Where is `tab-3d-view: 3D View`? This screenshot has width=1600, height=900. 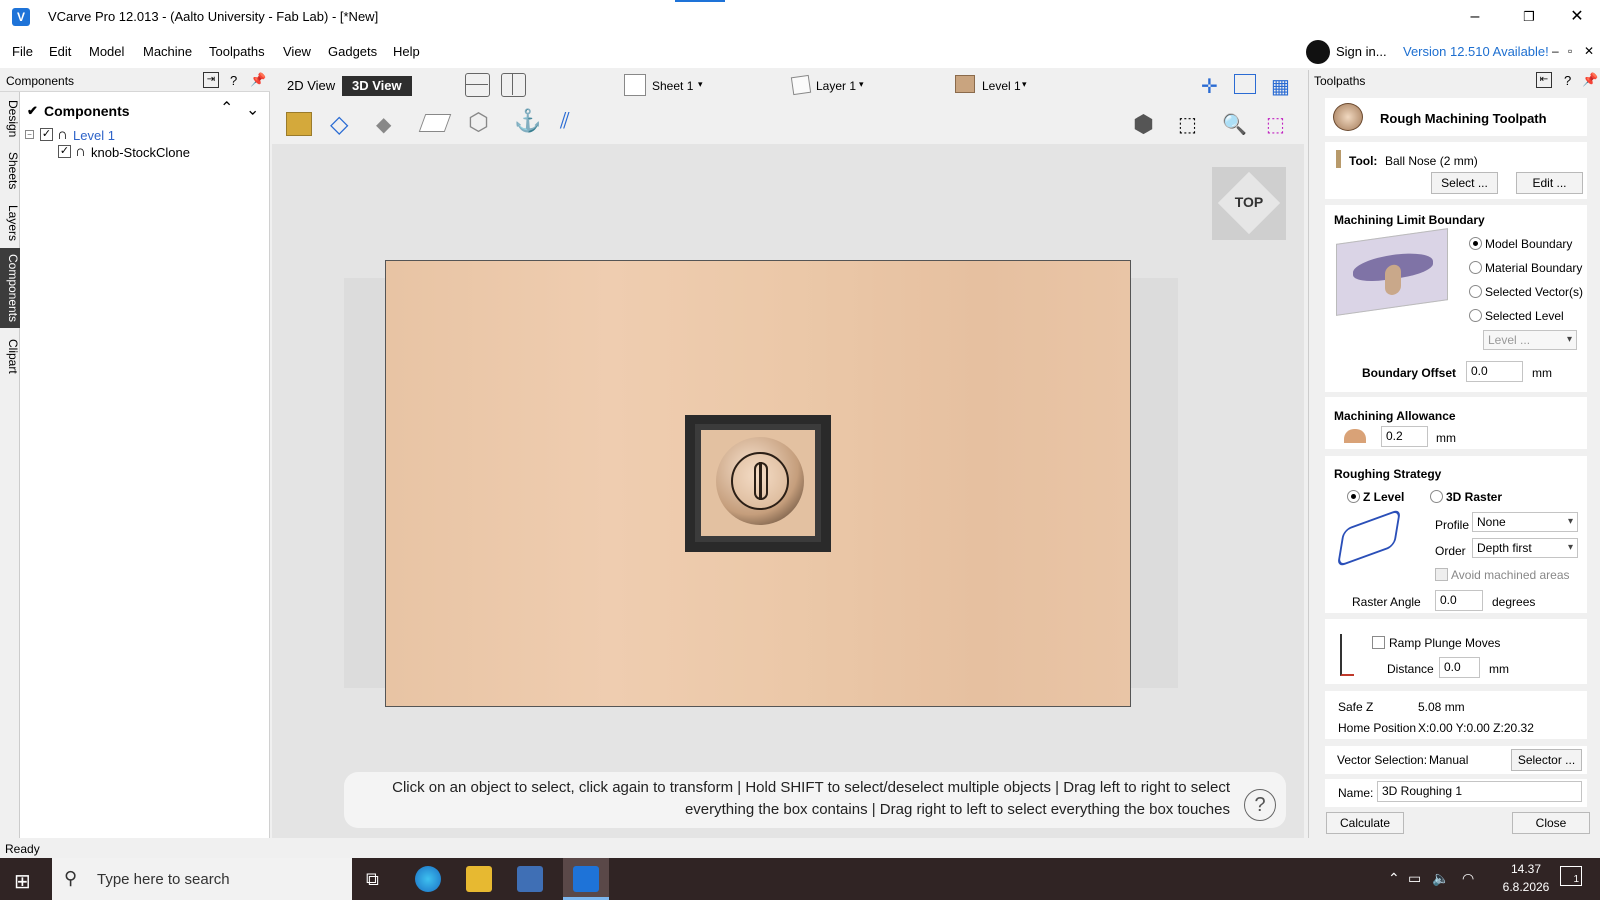 tab-3d-view: 3D View is located at coordinates (377, 86).